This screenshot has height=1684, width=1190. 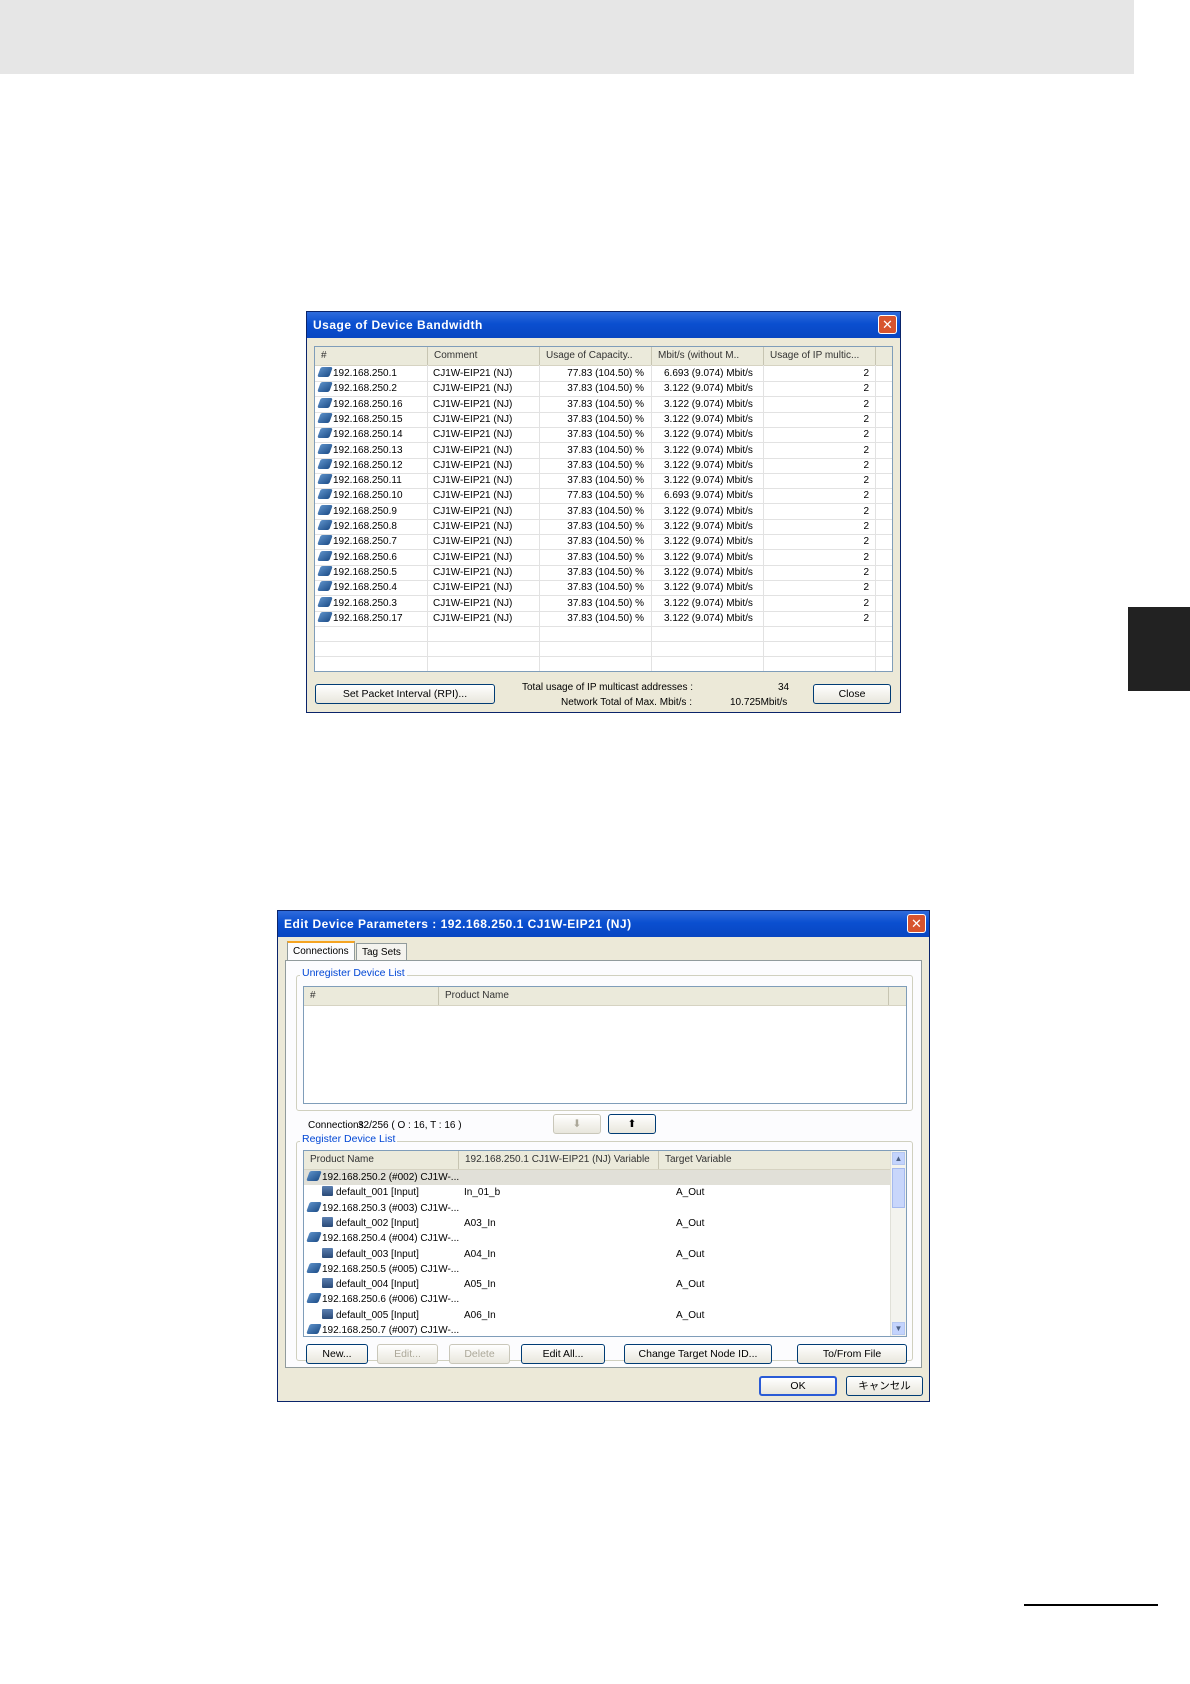 I want to click on move-up-button: ⬆, so click(x=632, y=1124).